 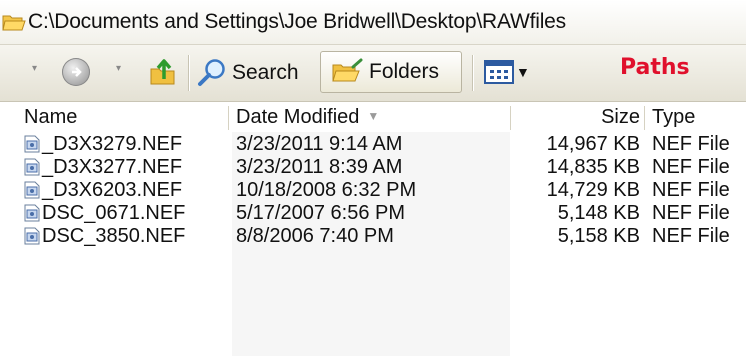 I want to click on file-name: _D3X3277.NEF, so click(x=112, y=167).